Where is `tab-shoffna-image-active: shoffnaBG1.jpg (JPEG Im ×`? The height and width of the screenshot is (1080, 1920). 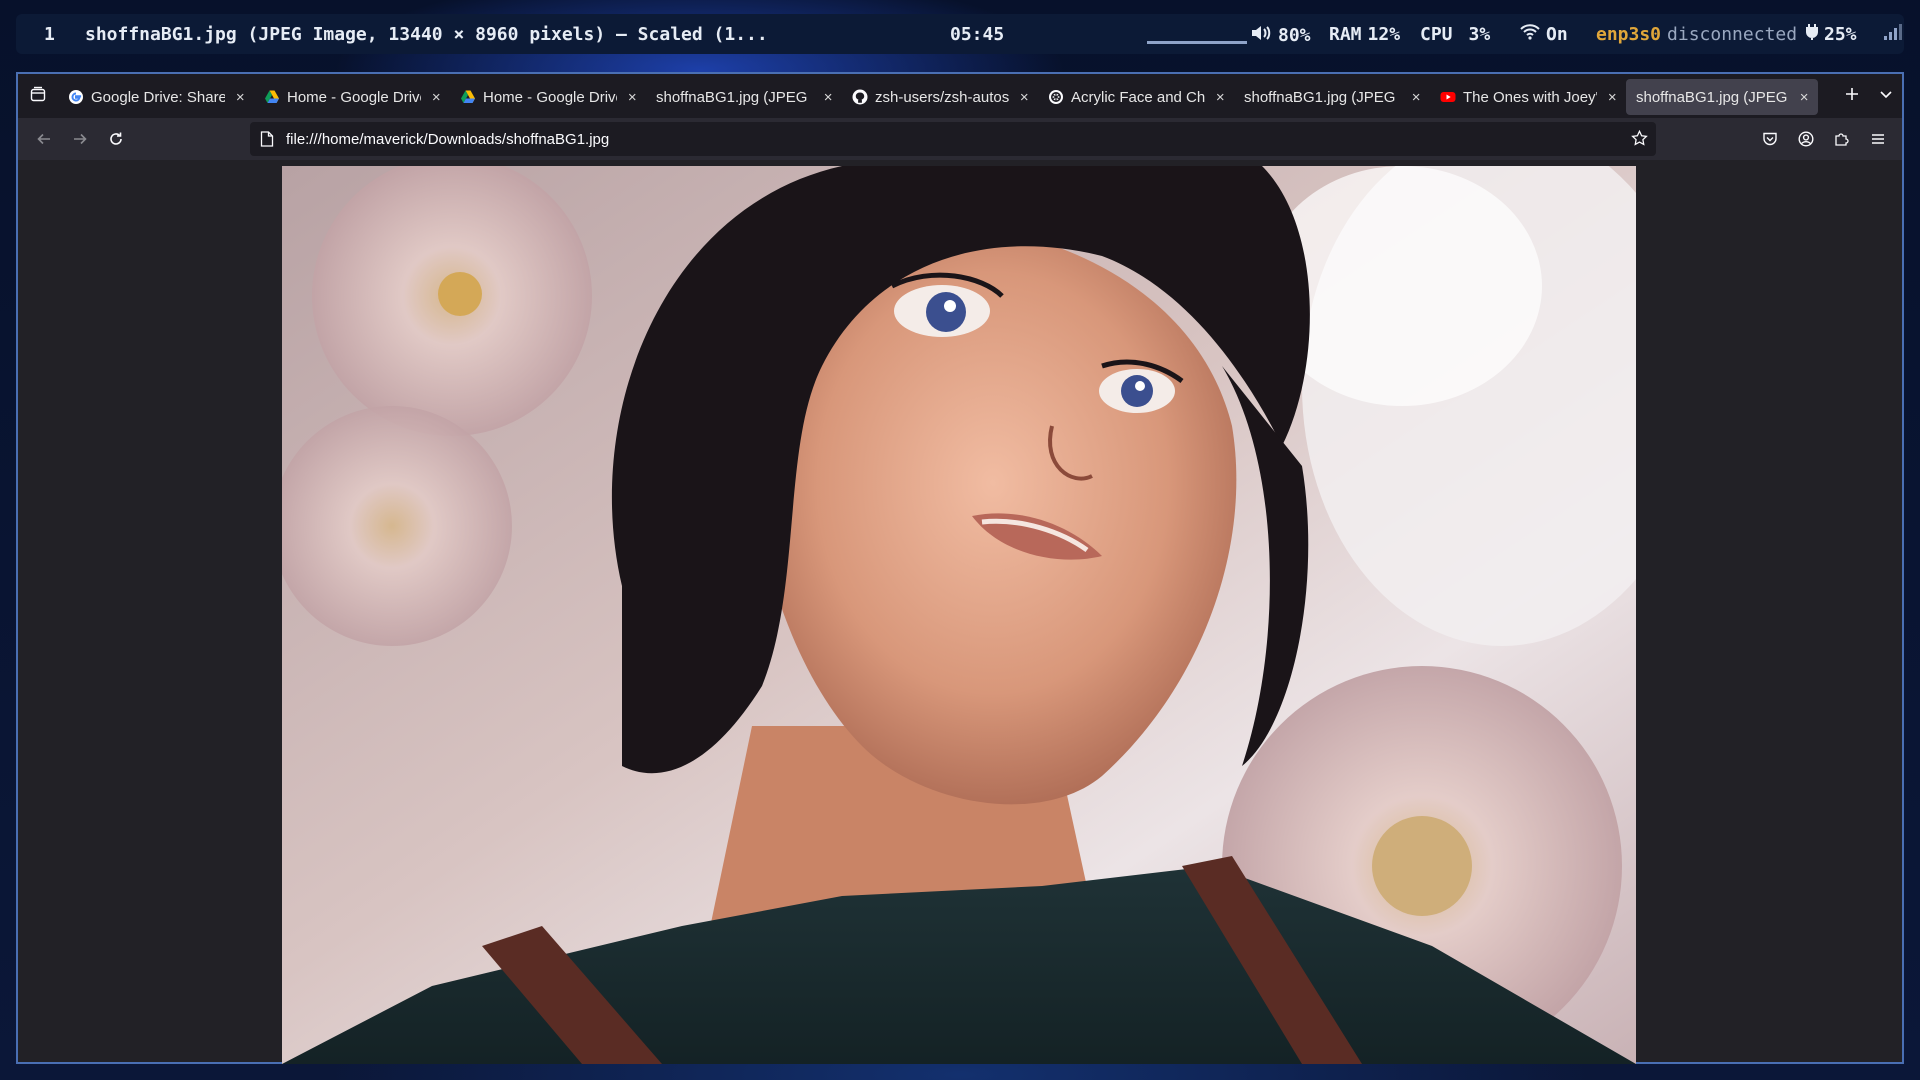
tab-shoffna-image-active: shoffnaBG1.jpg (JPEG Im × is located at coordinates (1722, 97).